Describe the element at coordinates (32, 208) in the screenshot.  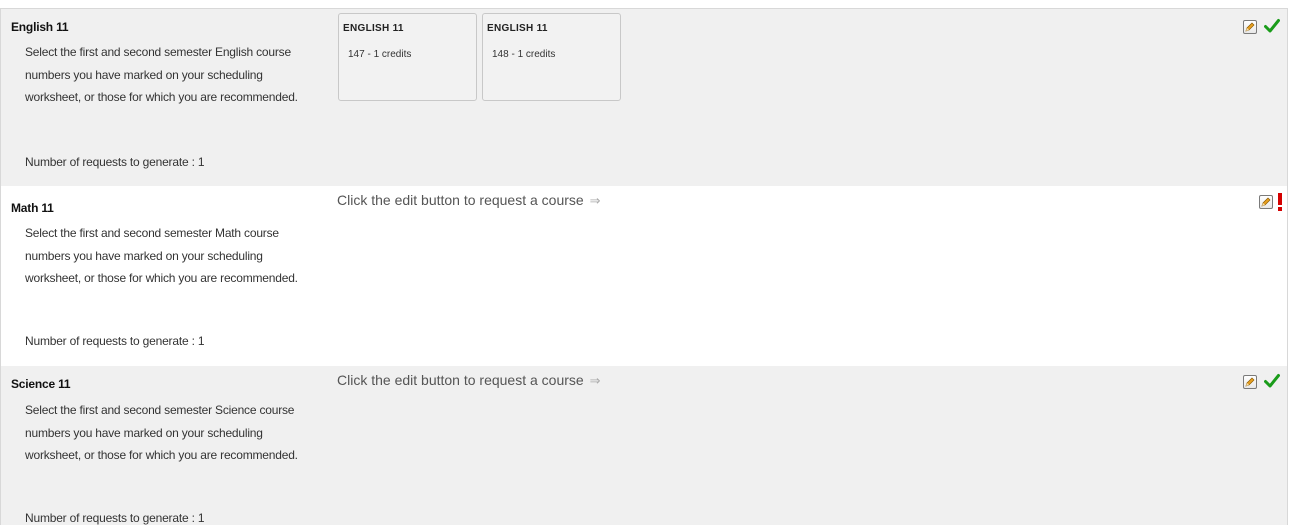
I see `course-title: Math 11` at that location.